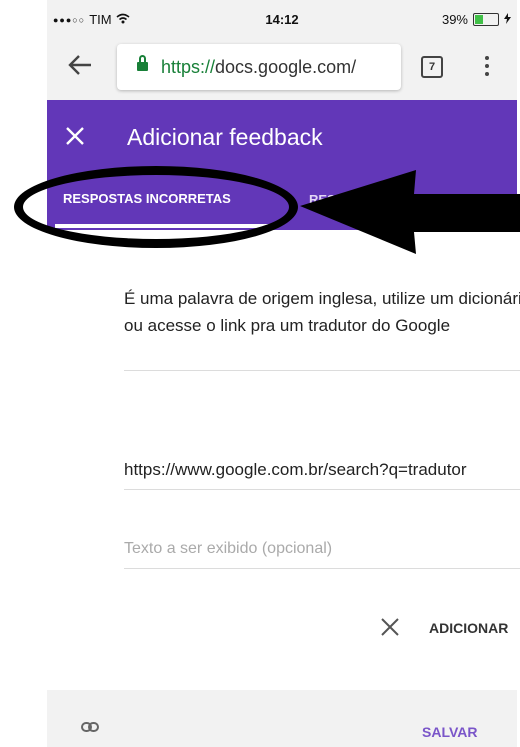  I want to click on close-icon, so click(75, 137).